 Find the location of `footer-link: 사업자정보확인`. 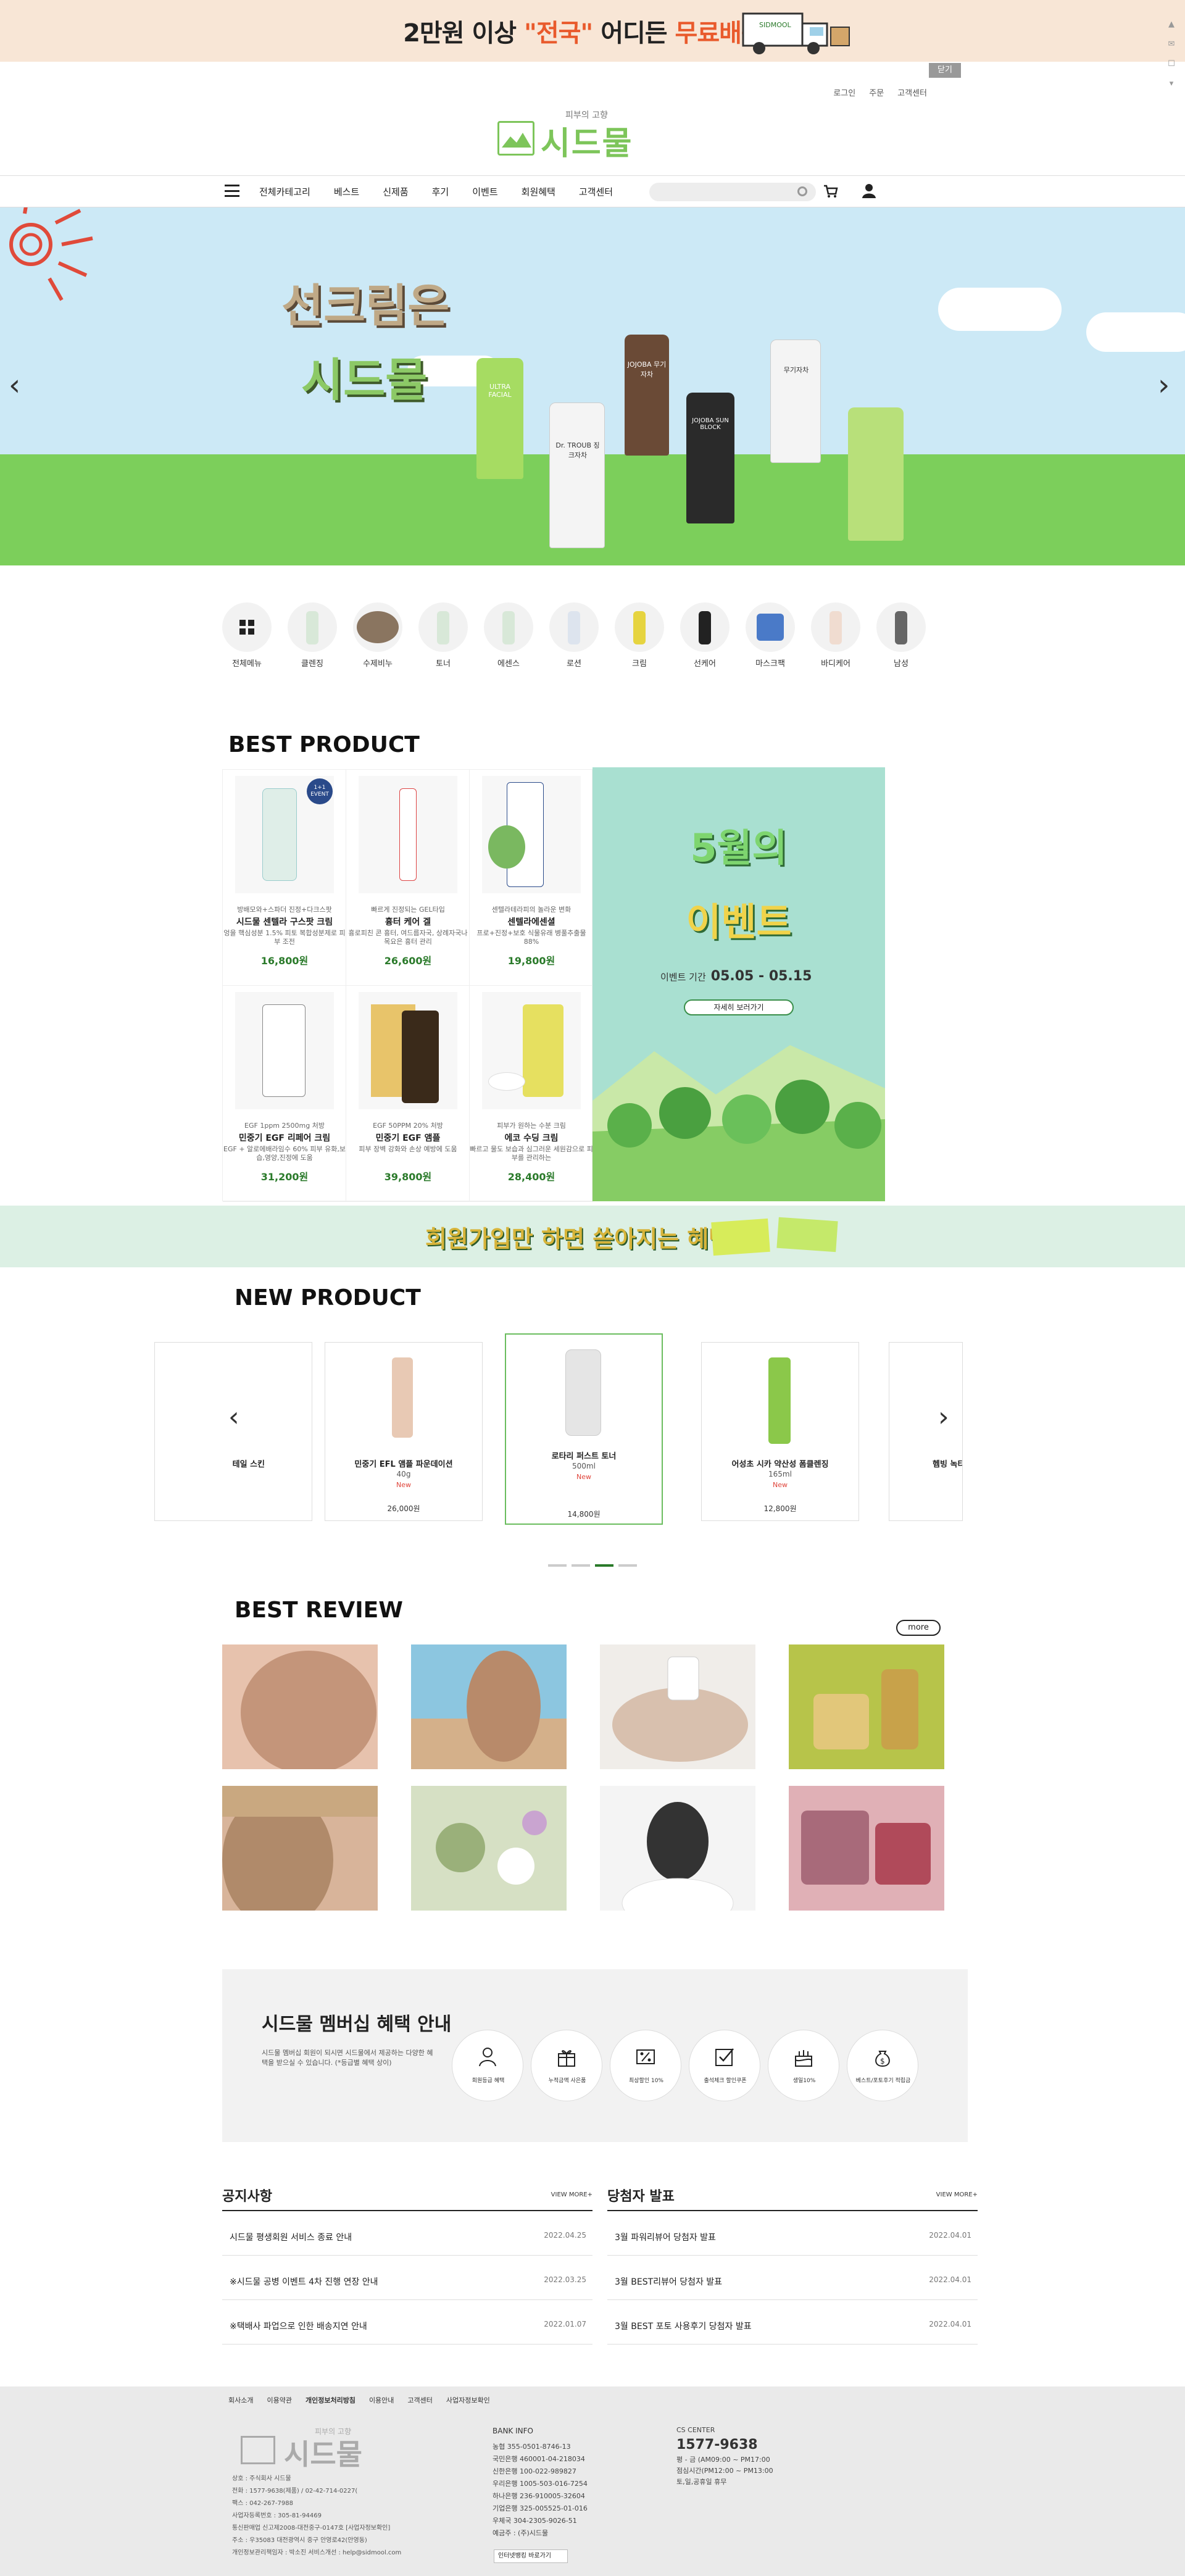

footer-link: 사업자정보확인 is located at coordinates (468, 2400).